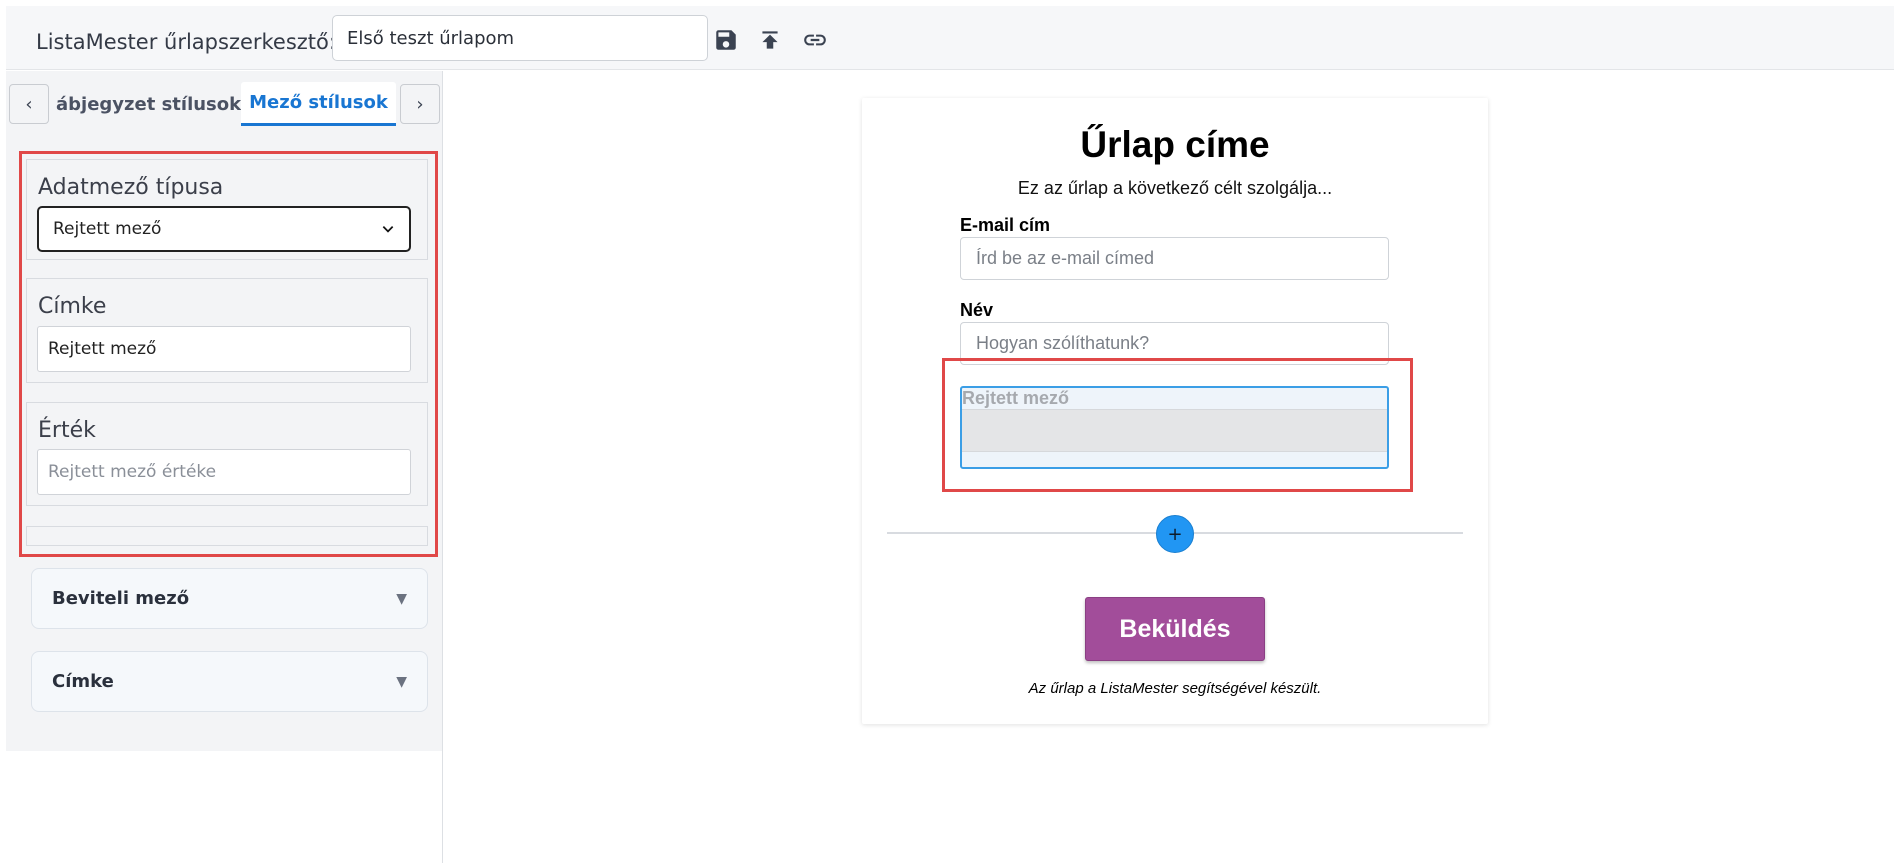 This screenshot has width=1894, height=863. Describe the element at coordinates (83, 681) in the screenshot. I see `accordion-label-label: Címke` at that location.